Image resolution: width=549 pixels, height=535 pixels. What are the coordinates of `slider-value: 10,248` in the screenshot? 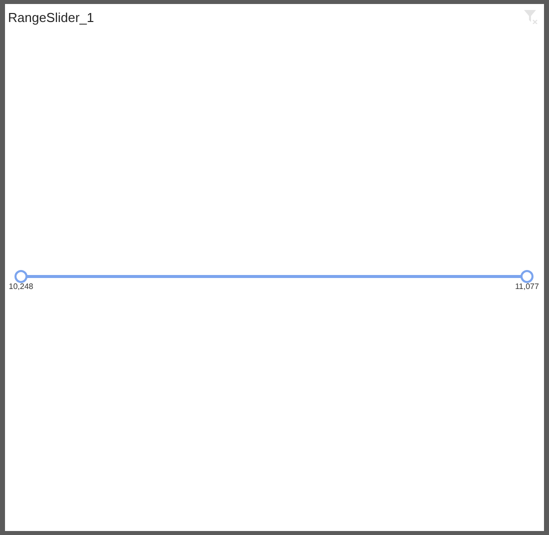 It's located at (21, 286).